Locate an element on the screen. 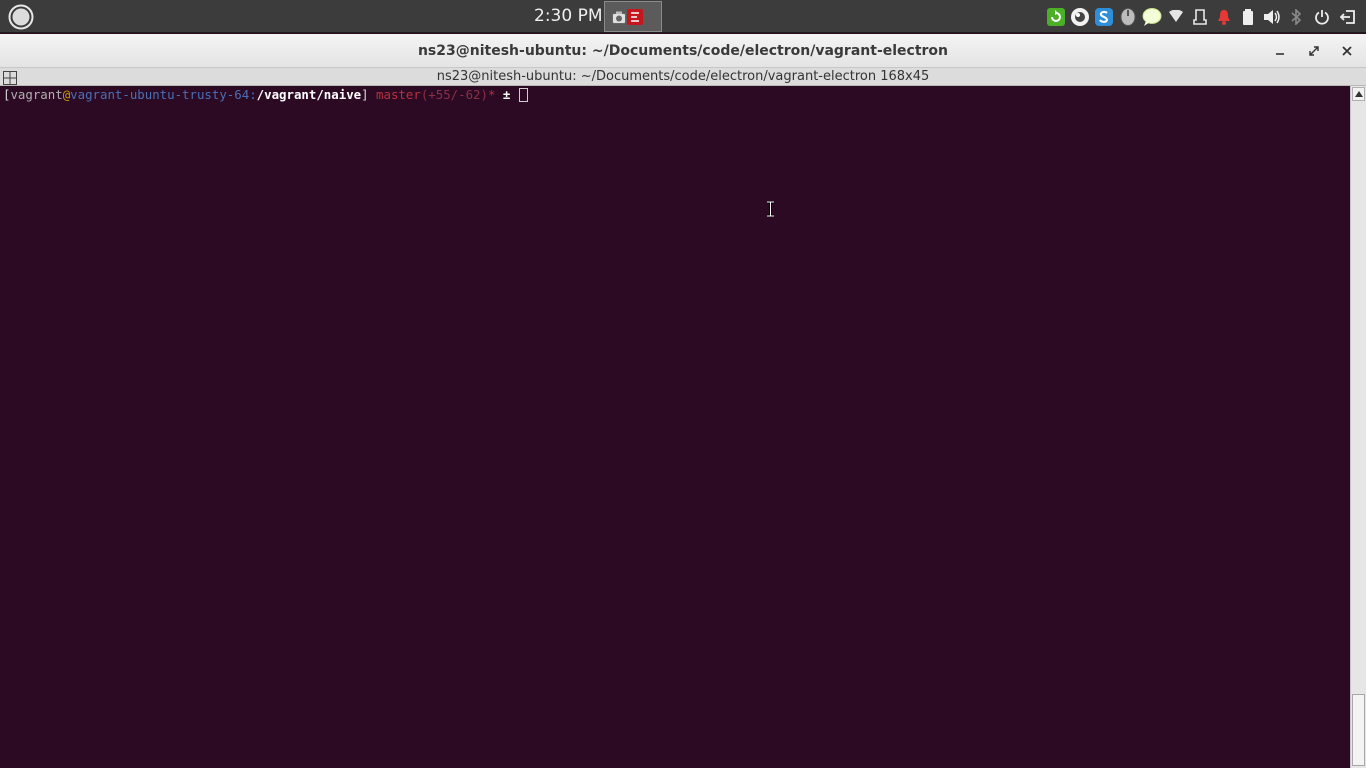 The image size is (1366, 768). wifi-icon is located at coordinates (1176, 16).